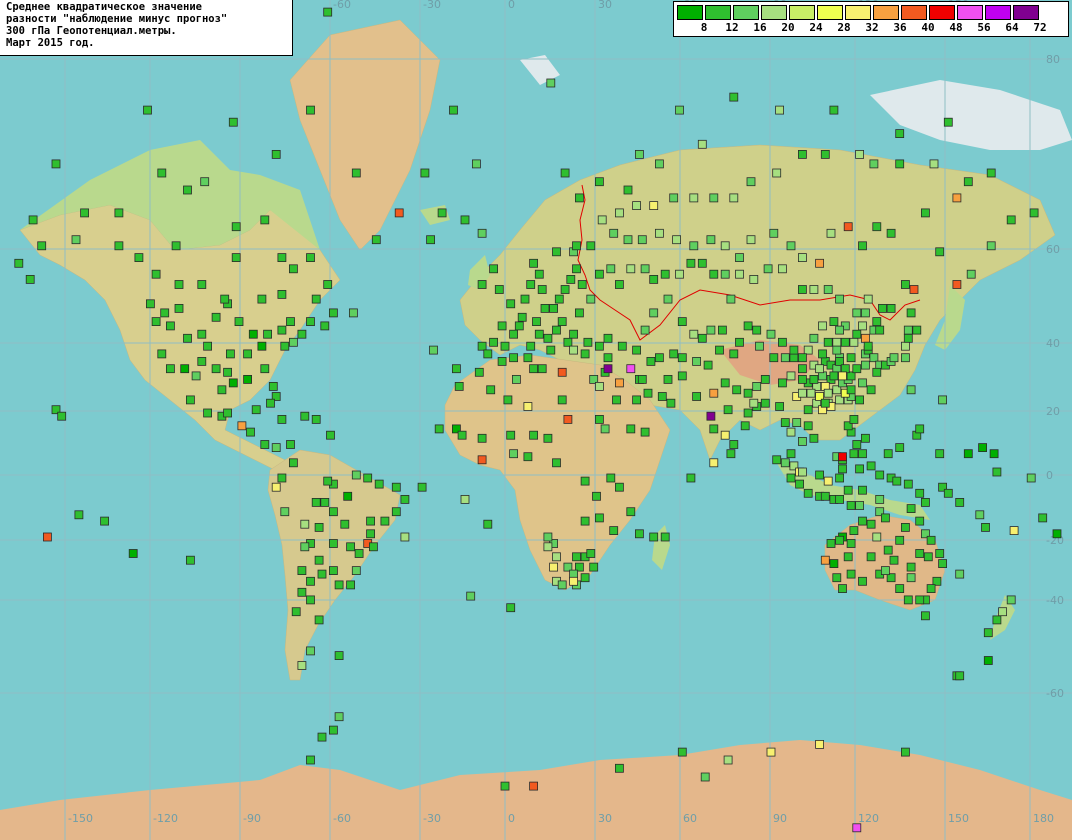  What do you see at coordinates (1053, 343) in the screenshot?
I see `latitude-label: 40` at bounding box center [1053, 343].